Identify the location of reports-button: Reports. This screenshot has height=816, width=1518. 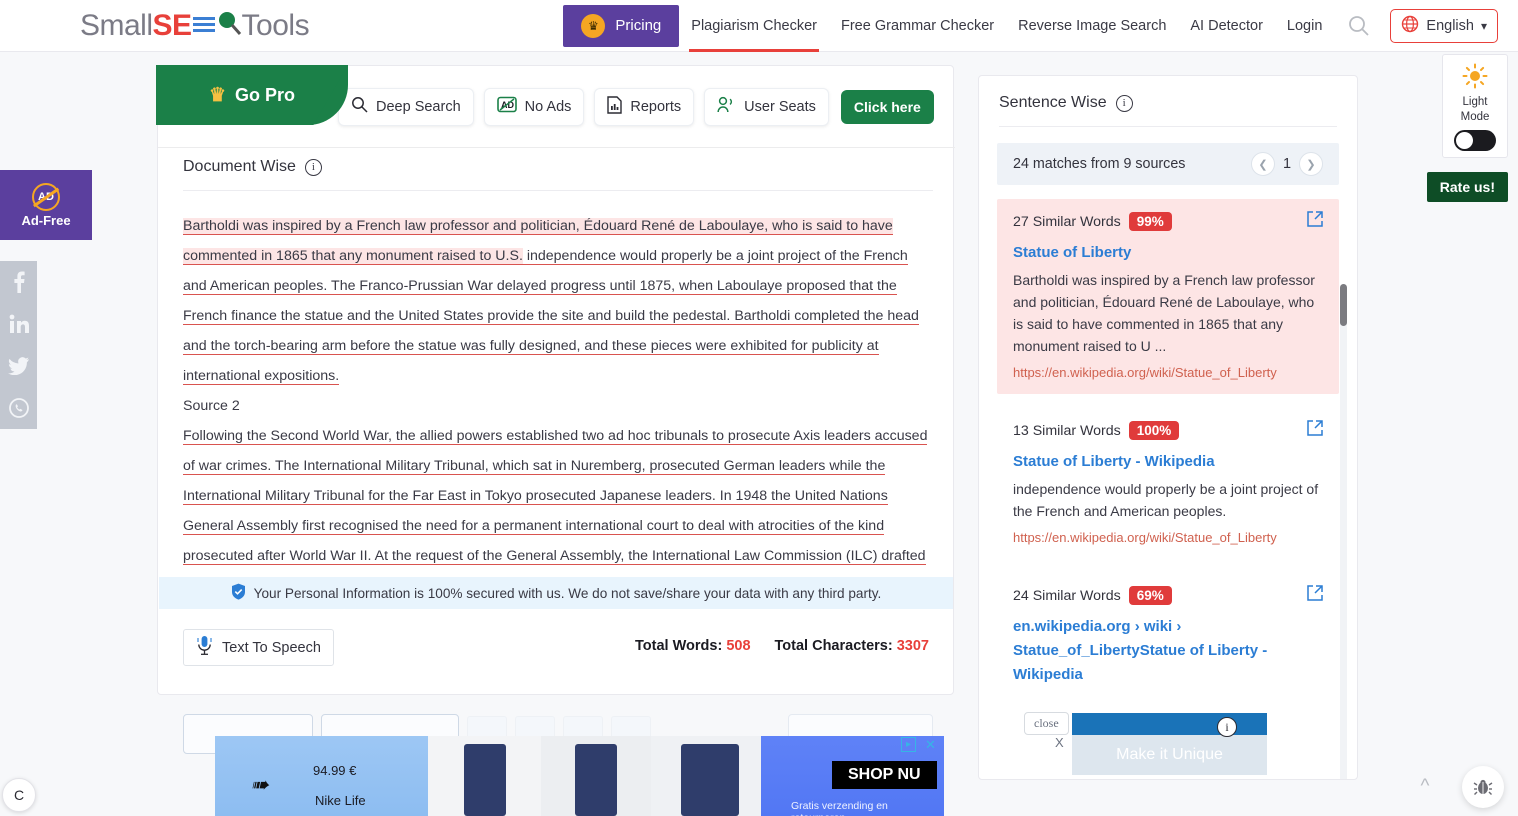
(644, 106).